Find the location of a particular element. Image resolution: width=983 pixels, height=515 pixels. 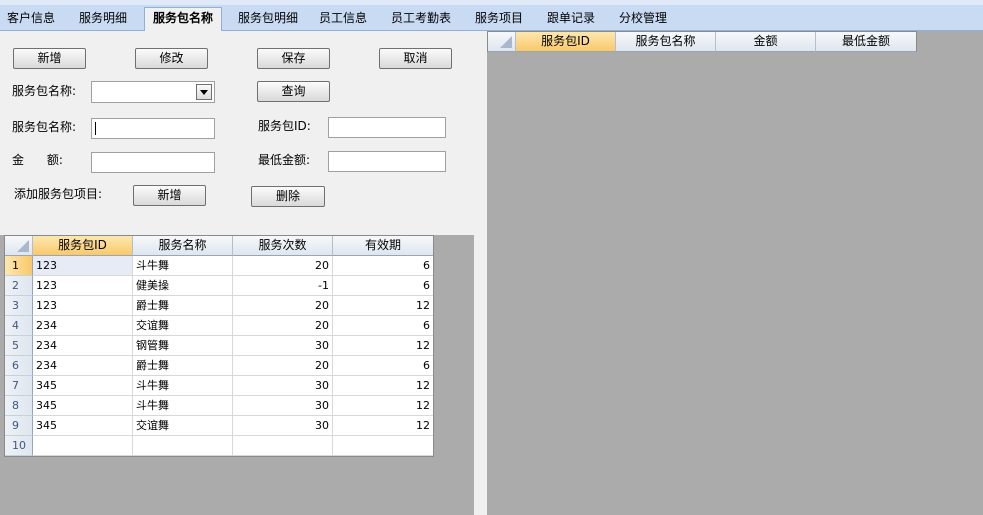

packages-grid: 服务包ID 服务包名称 金额 最低金额 is located at coordinates (702, 41).